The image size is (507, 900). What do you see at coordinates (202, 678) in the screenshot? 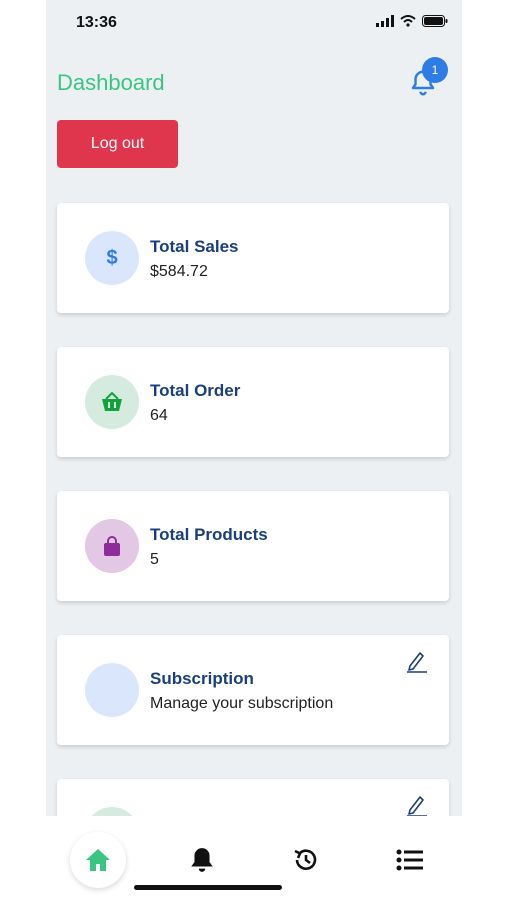
I see `card-title: Subscription` at bounding box center [202, 678].